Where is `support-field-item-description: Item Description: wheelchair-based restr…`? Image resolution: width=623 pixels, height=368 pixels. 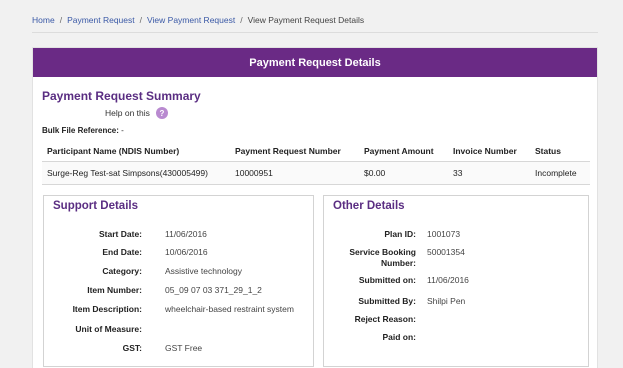 support-field-item-description: Item Description: wheelchair-based restr… is located at coordinates (180, 310).